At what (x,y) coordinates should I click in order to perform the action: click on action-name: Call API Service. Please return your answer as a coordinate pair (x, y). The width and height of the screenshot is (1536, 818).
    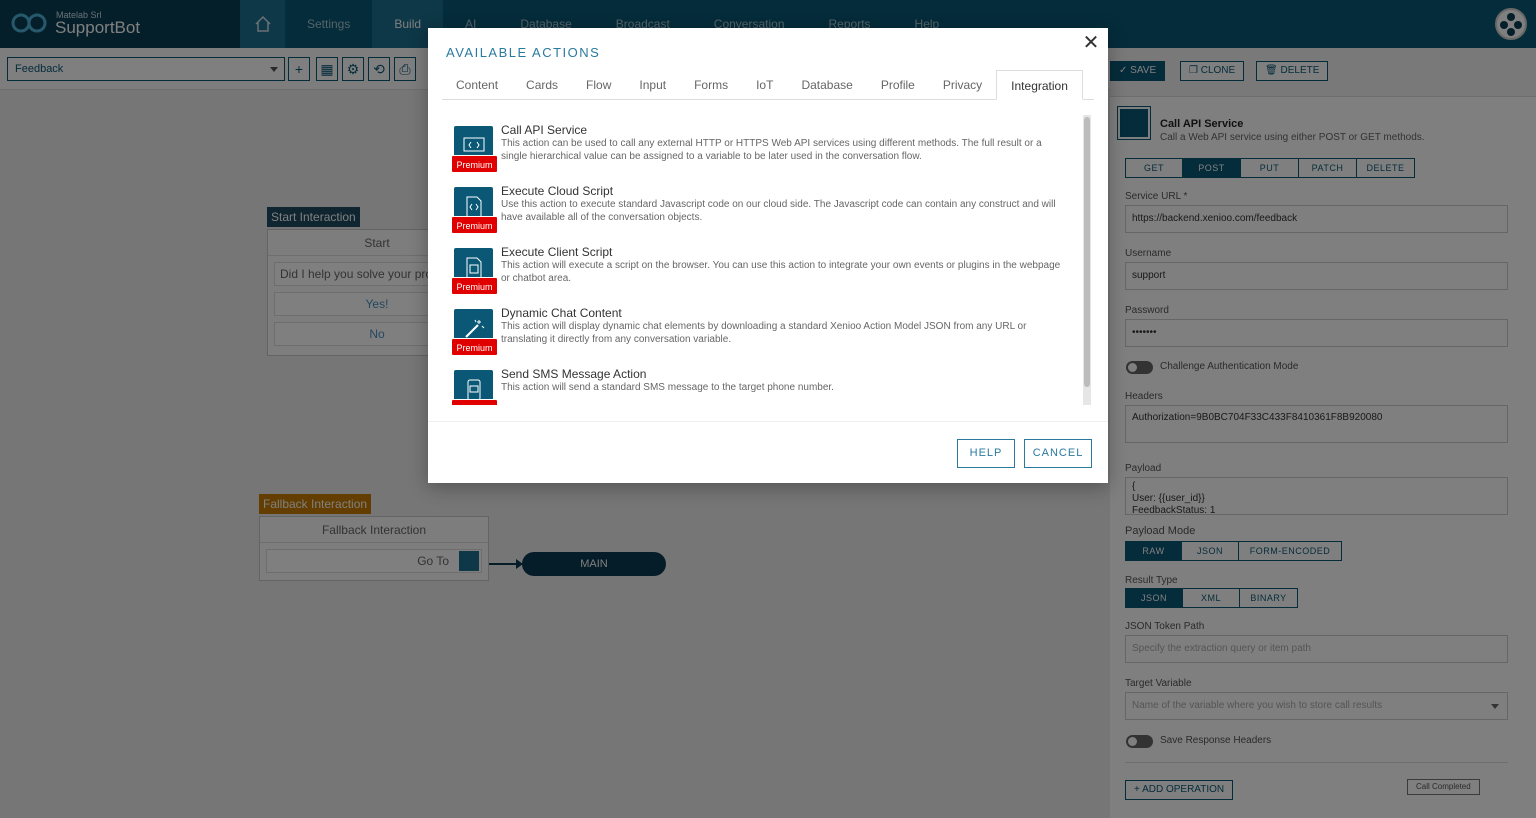
    Looking at the image, I should click on (544, 130).